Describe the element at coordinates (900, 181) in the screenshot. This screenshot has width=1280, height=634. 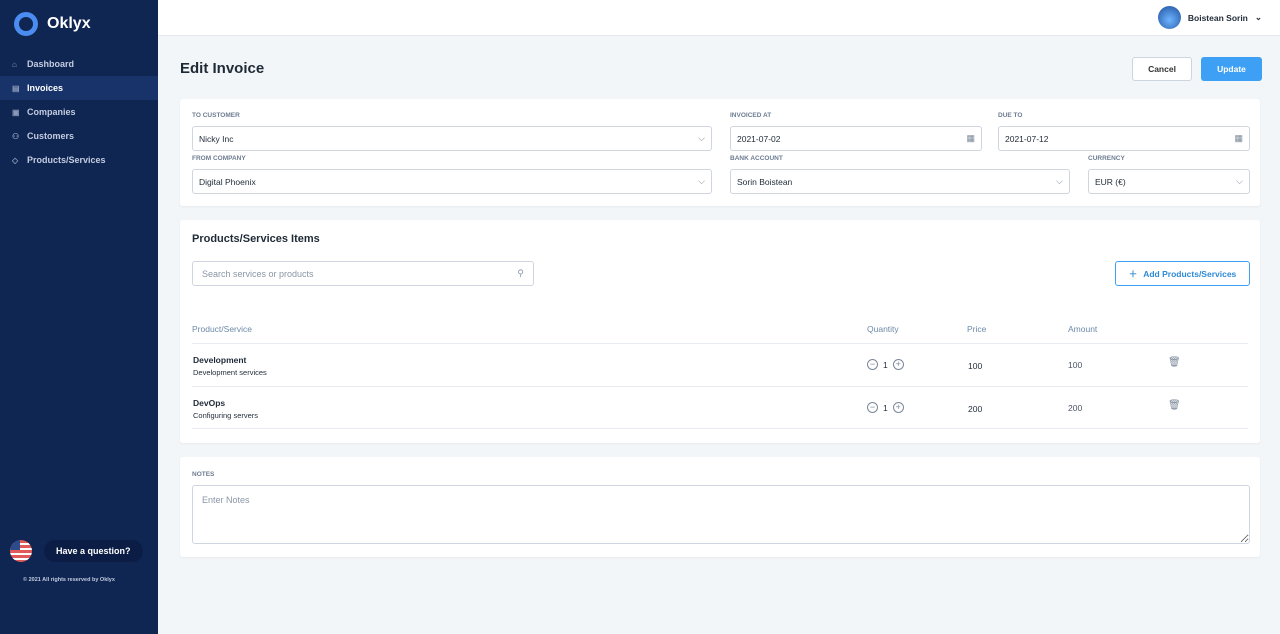
I see `bank-account-select: Sorin Boistean ⌵` at that location.